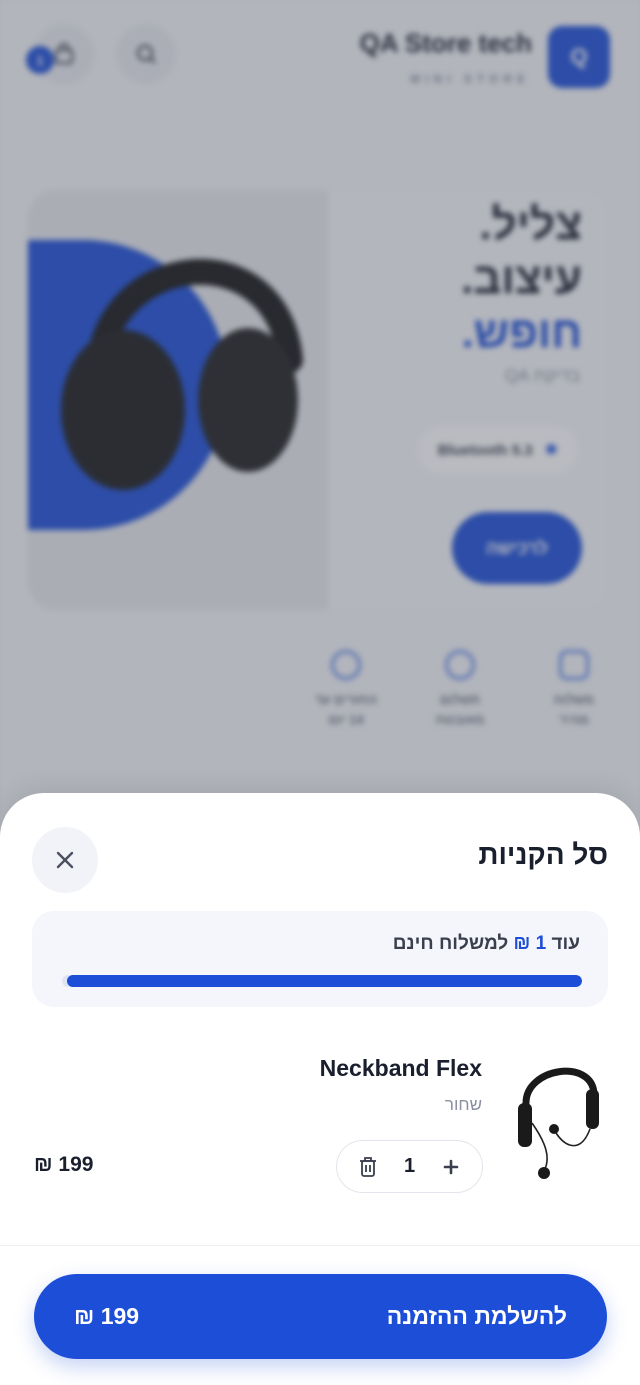 The height and width of the screenshot is (1385, 640). Describe the element at coordinates (320, 959) in the screenshot. I see `free-shipping-box: עוד 1 ₪ למשלוח חינם` at that location.